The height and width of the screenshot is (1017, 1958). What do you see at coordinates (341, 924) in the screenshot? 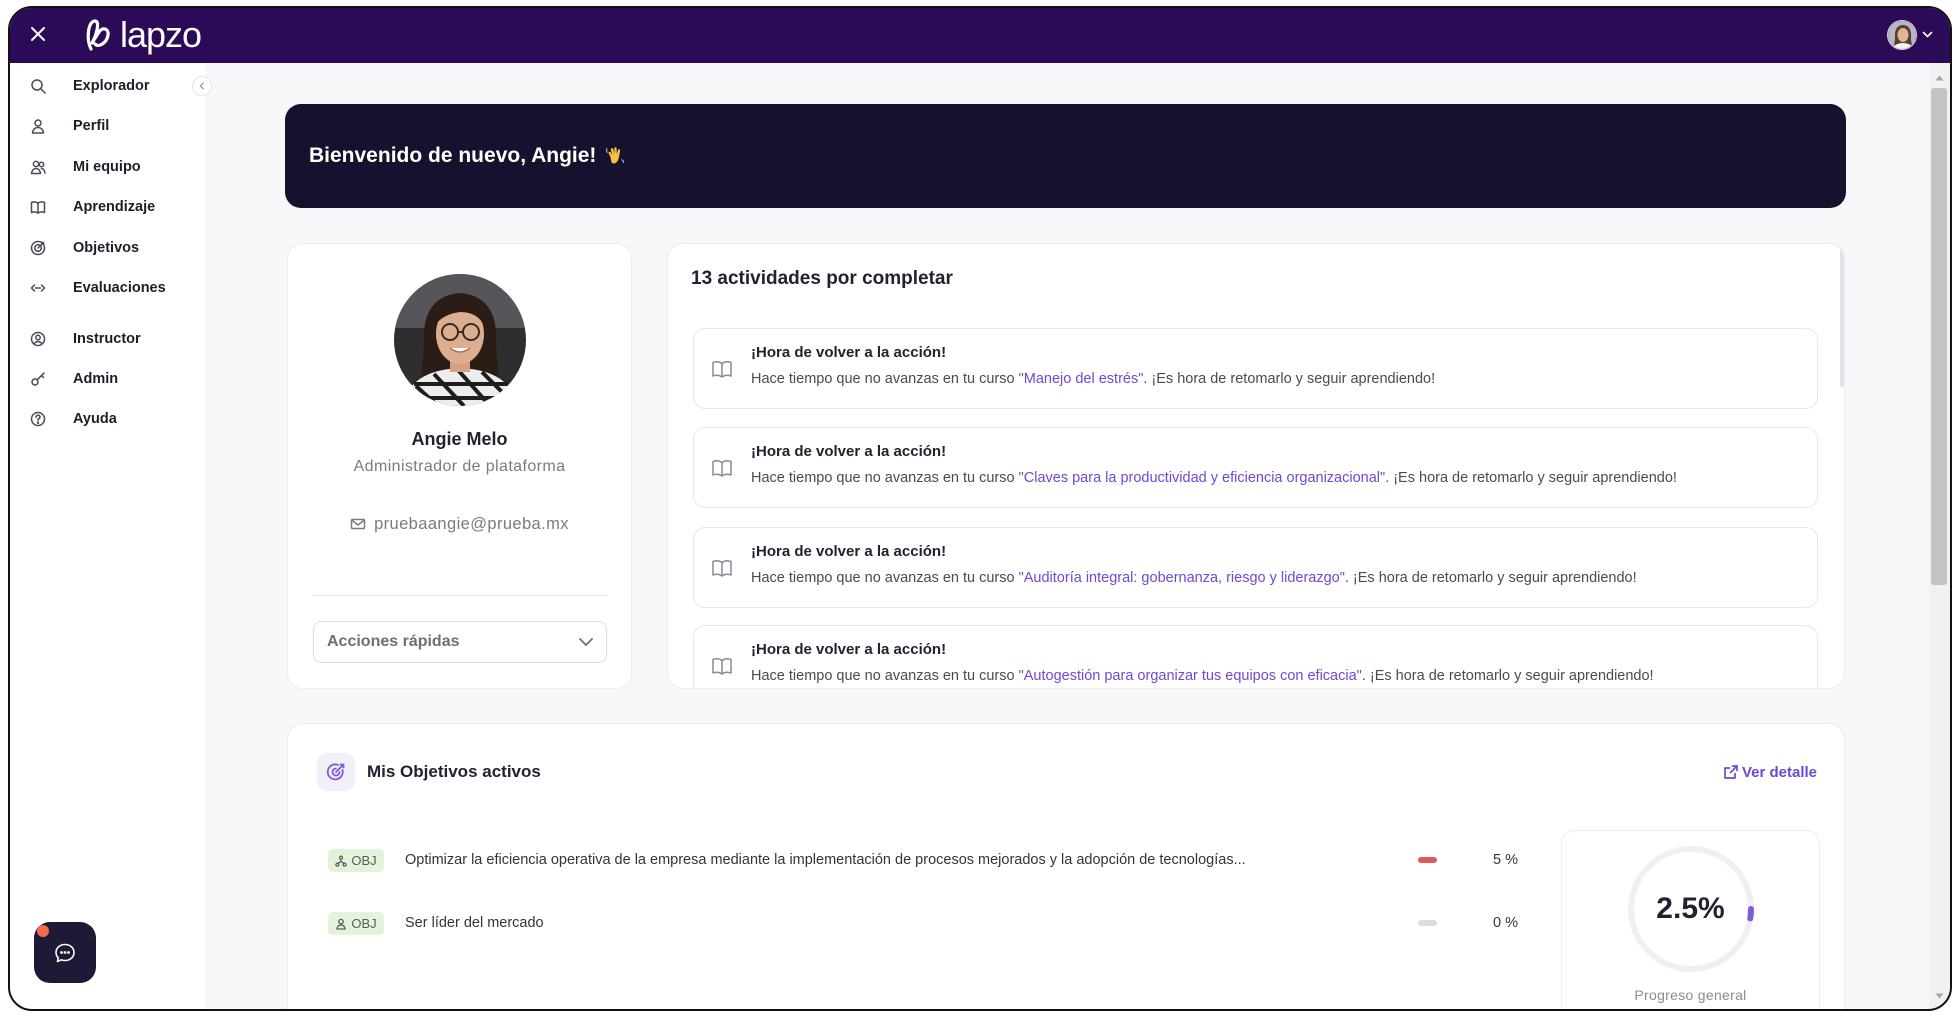
I see `user-icon` at bounding box center [341, 924].